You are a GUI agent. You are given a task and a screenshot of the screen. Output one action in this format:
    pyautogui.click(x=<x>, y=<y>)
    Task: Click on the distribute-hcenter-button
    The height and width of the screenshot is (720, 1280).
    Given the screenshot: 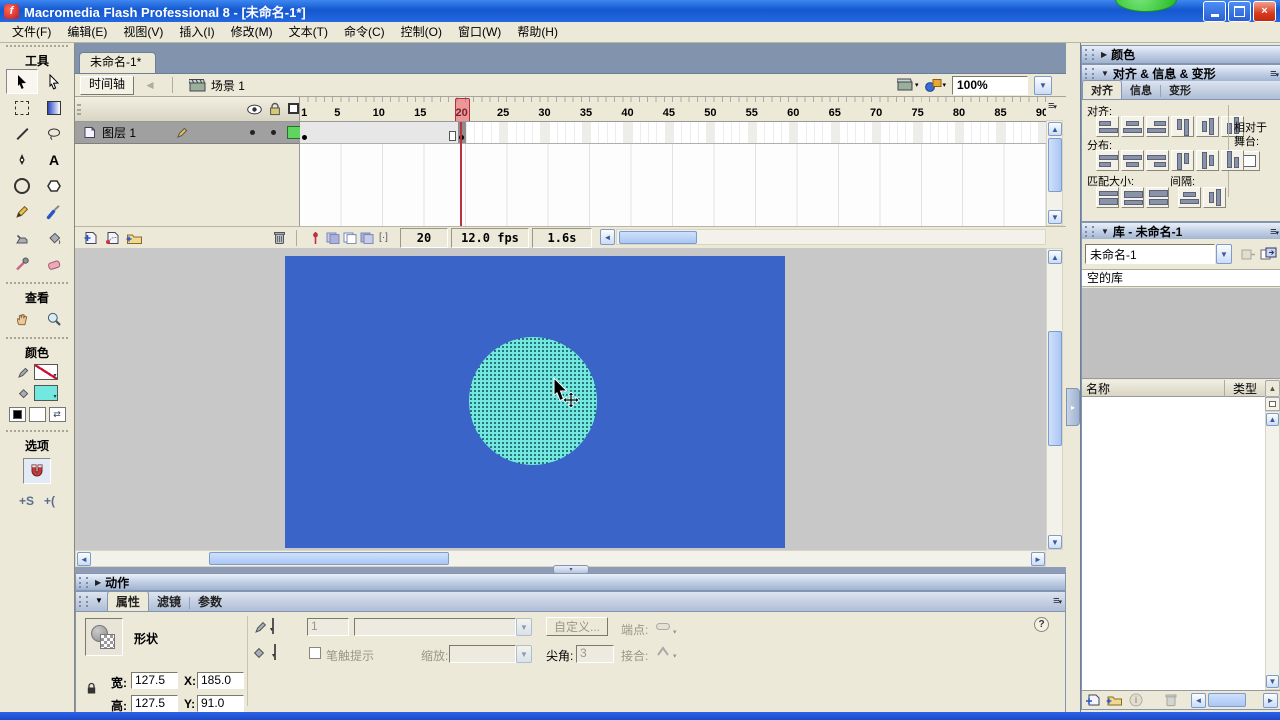 What is the action you would take?
    pyautogui.click(x=1207, y=160)
    